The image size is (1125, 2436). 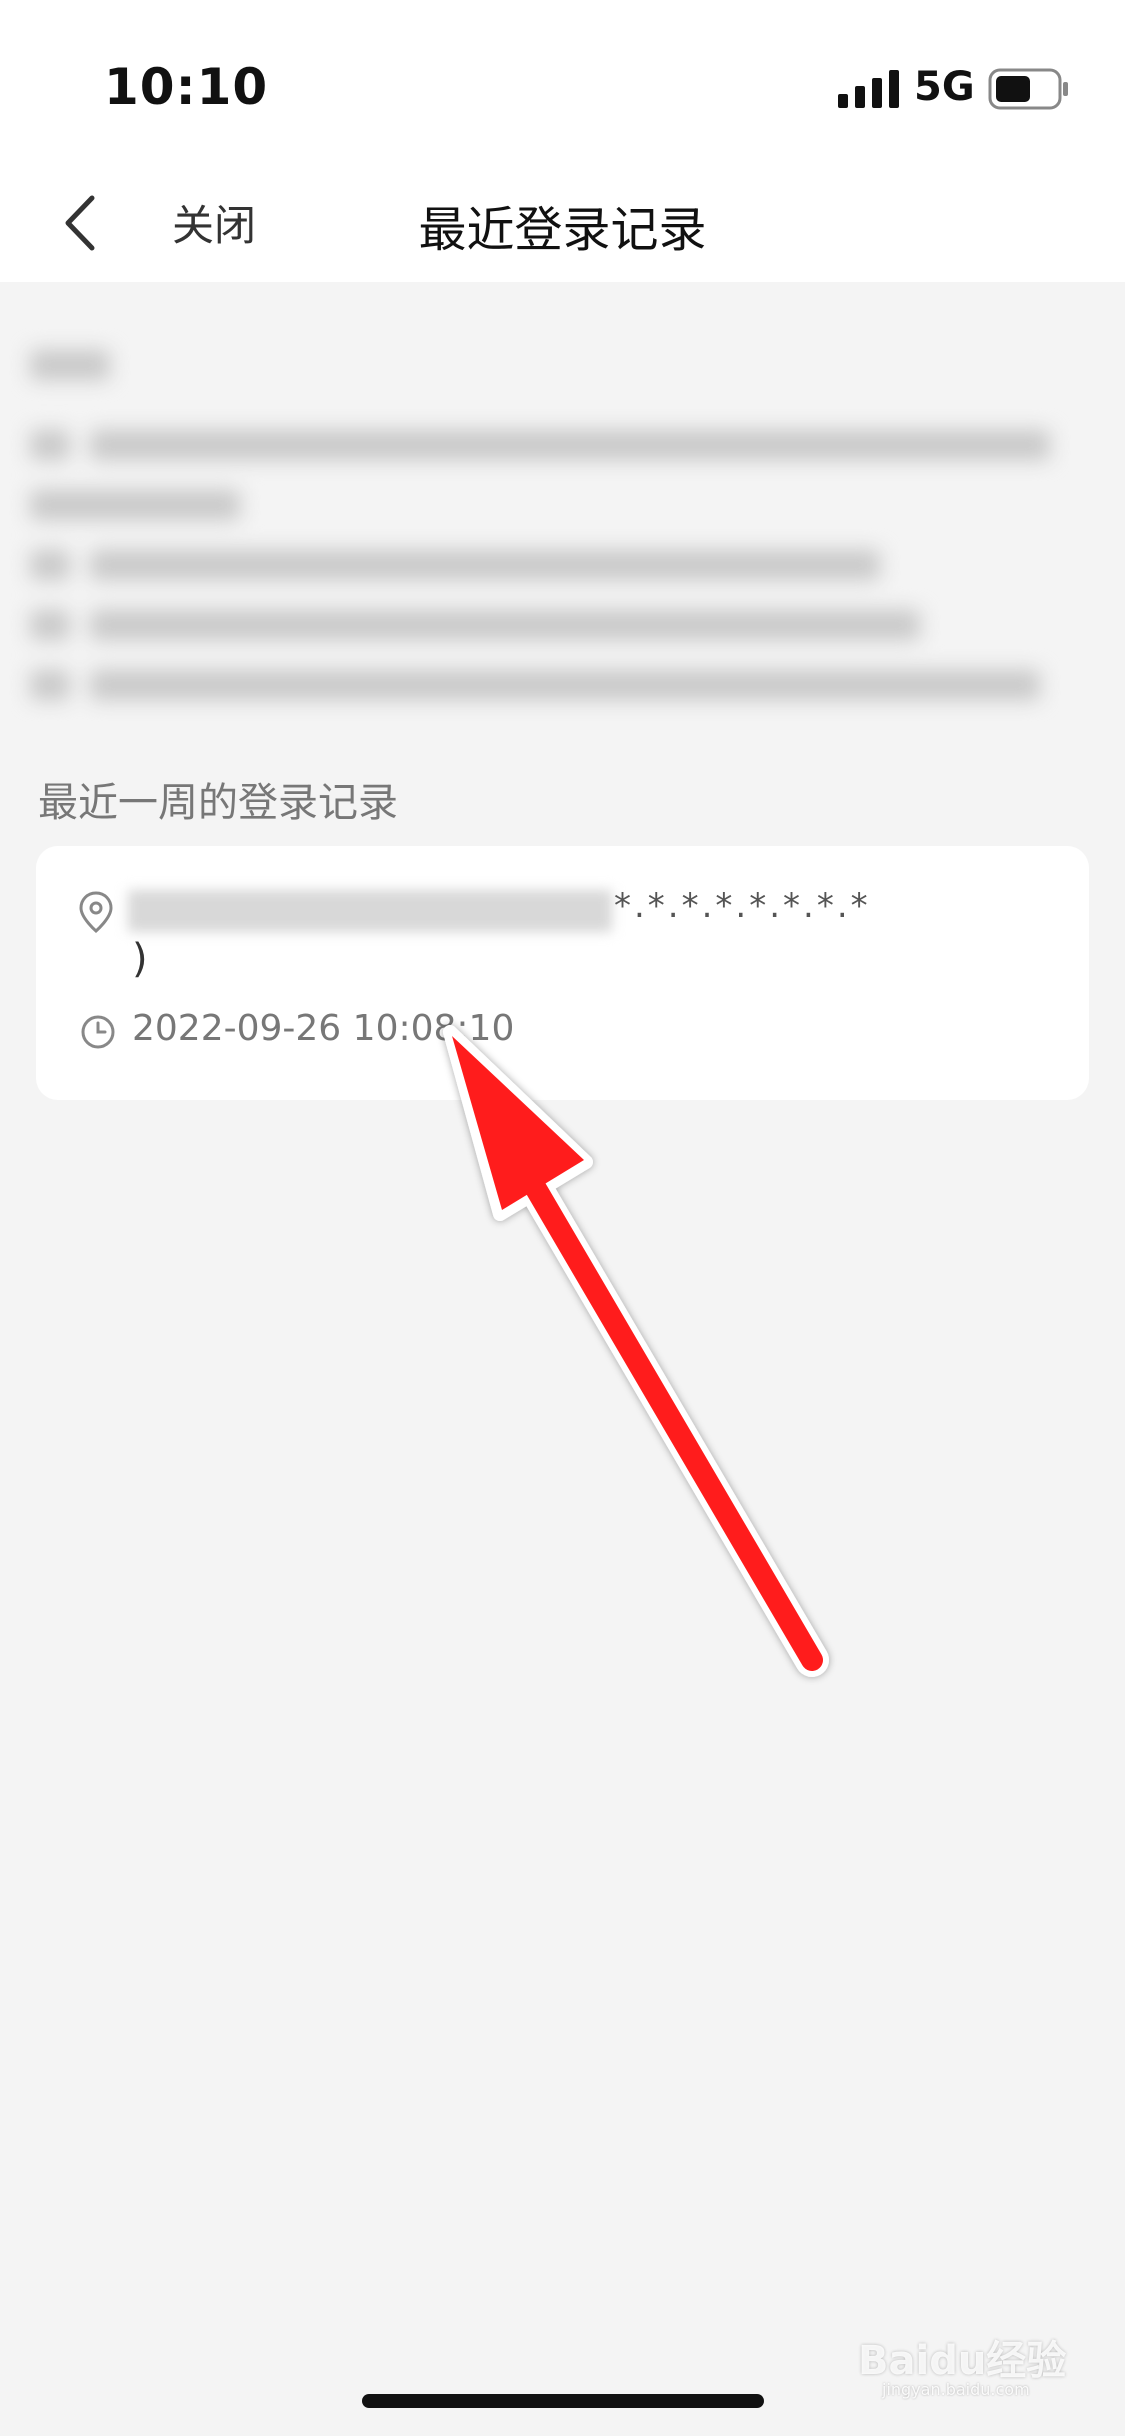 I want to click on location-masked-value: *.*.*.*.*.*.*.*, so click(x=742, y=906).